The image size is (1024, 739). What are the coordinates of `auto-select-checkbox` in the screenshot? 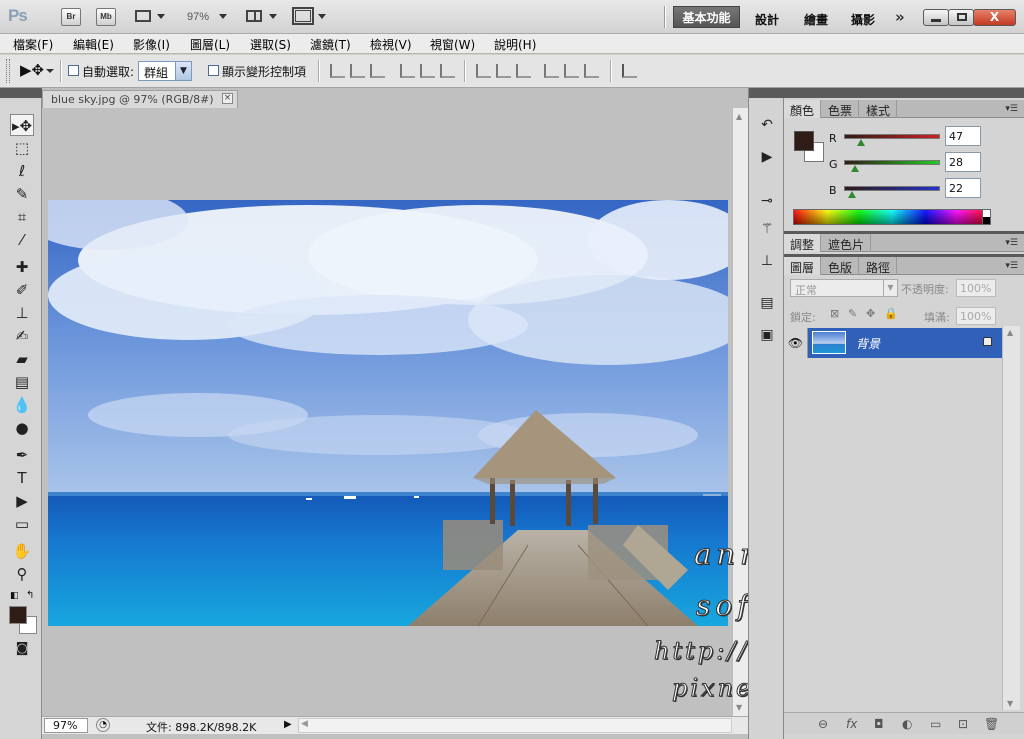 It's located at (73, 70).